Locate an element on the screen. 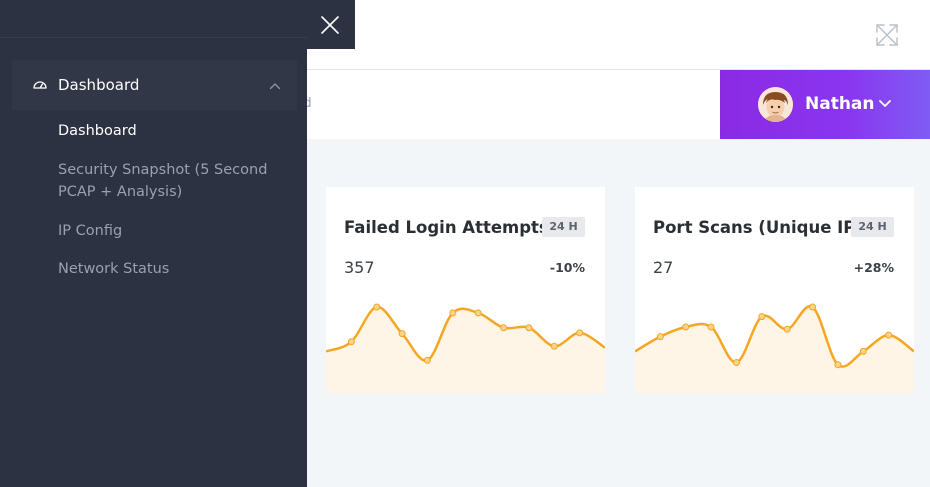 The image size is (930, 487). sidebar-item-dashboard-group: Dashboard is located at coordinates (154, 85).